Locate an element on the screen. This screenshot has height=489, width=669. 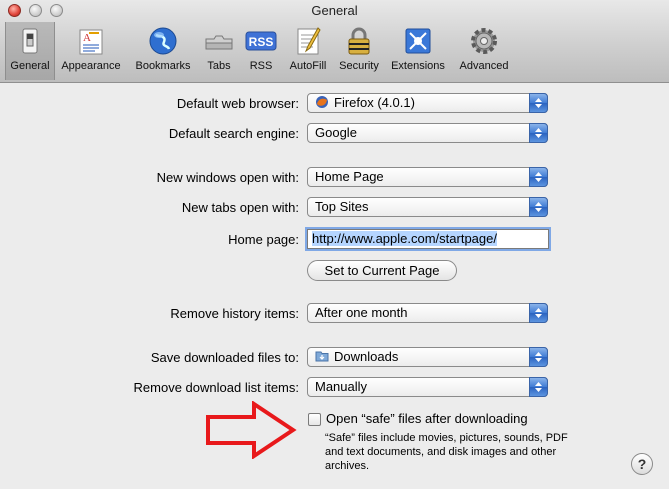
remove-history-label: Remove history items: is located at coordinates (234, 313).